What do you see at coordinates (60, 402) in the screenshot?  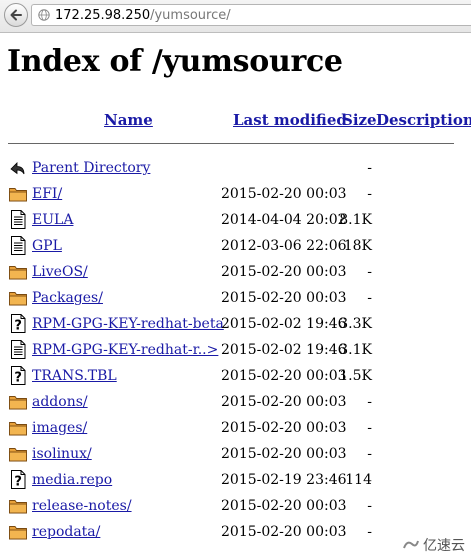 I see `entry-link: addons/` at bounding box center [60, 402].